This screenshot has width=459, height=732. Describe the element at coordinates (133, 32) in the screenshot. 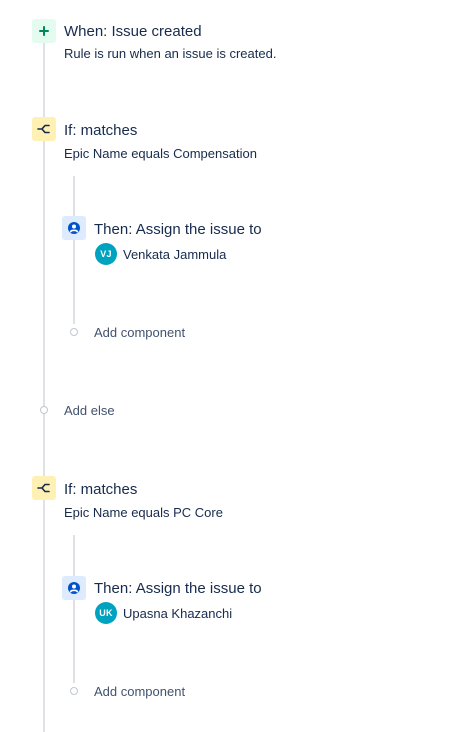

I see `trigger-title: When: Issue created` at that location.